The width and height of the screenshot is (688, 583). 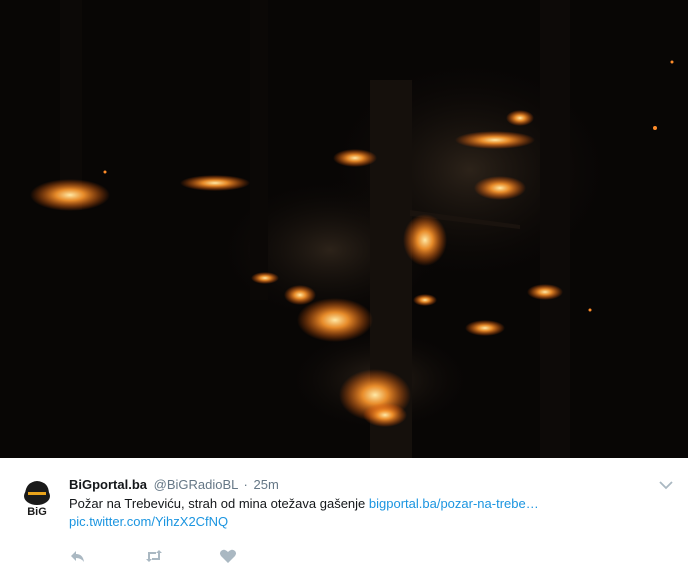 I want to click on reply-button, so click(x=78, y=556).